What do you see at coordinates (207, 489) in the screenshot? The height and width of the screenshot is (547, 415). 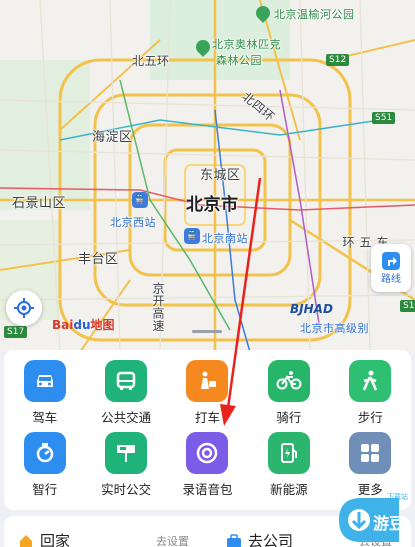 I see `service-label: 录语音包` at bounding box center [207, 489].